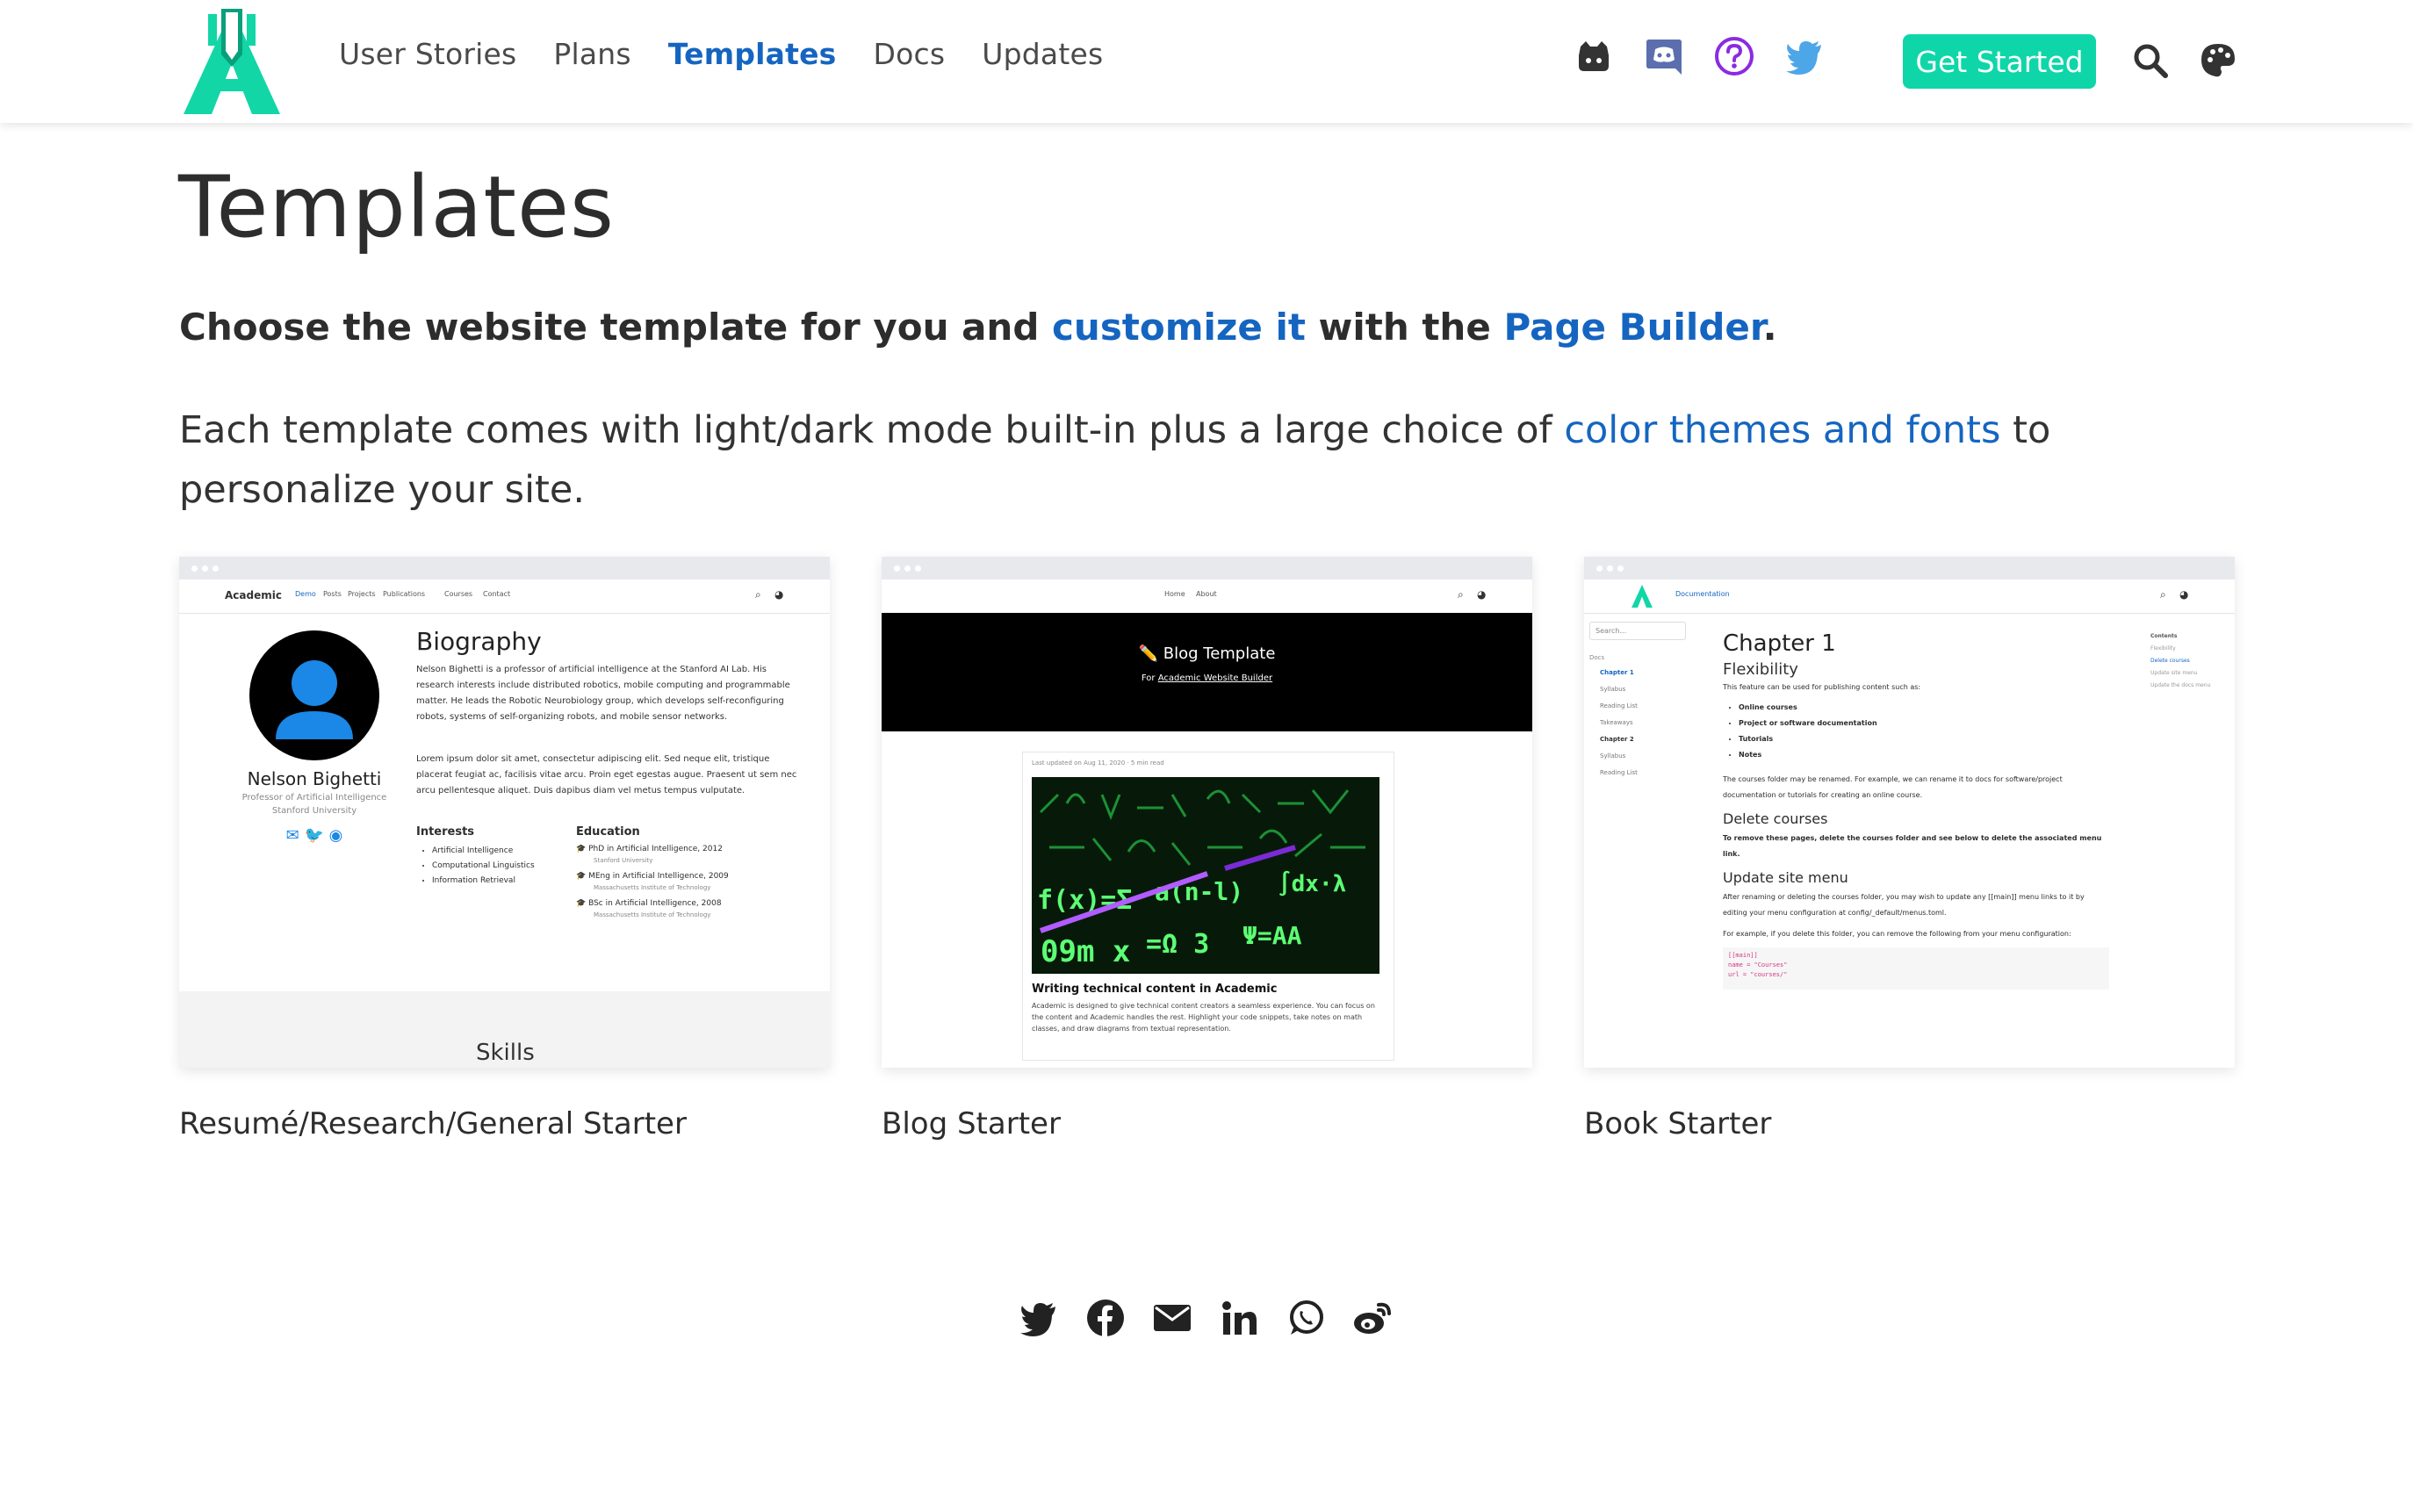 The image size is (2413, 1512). I want to click on svg-text: 09m x, so click(1085, 951).